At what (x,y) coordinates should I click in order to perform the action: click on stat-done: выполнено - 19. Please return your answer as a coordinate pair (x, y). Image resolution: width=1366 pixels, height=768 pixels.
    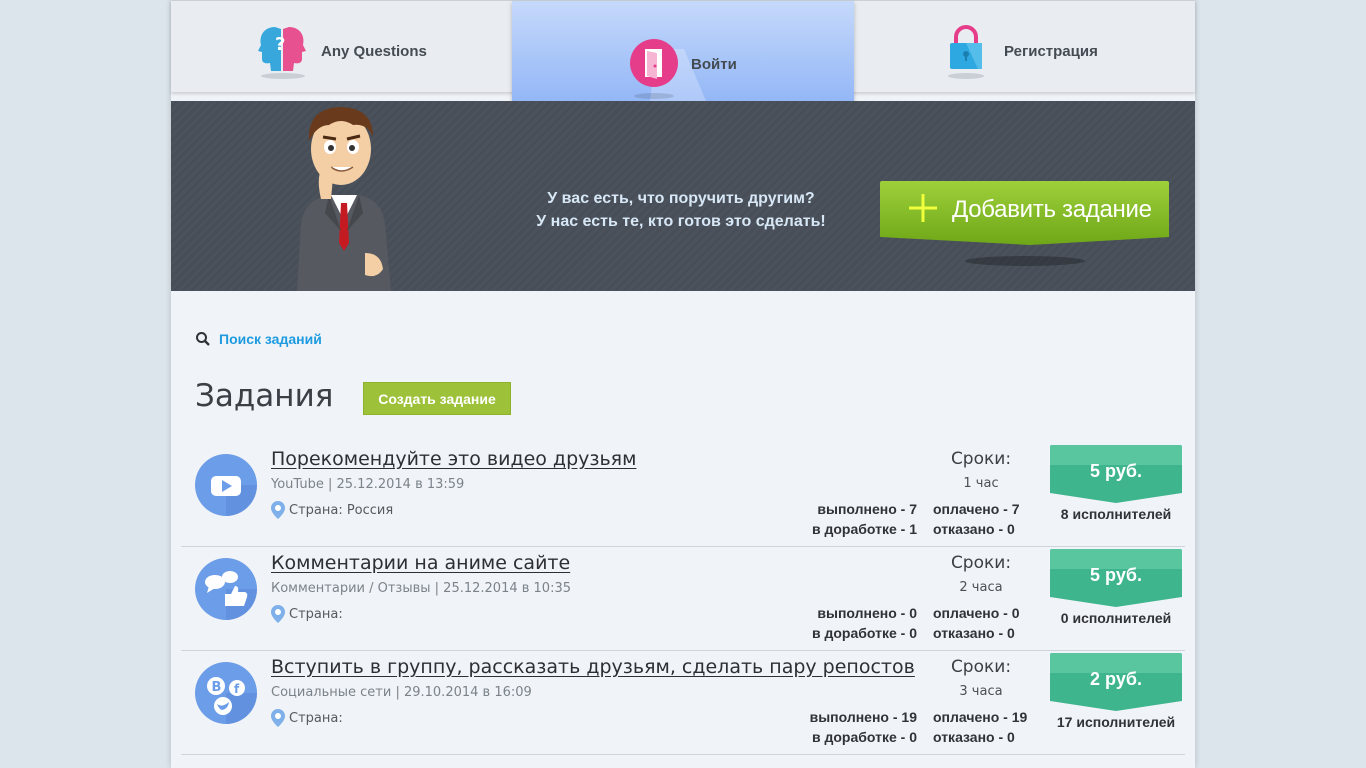
    Looking at the image, I should click on (863, 717).